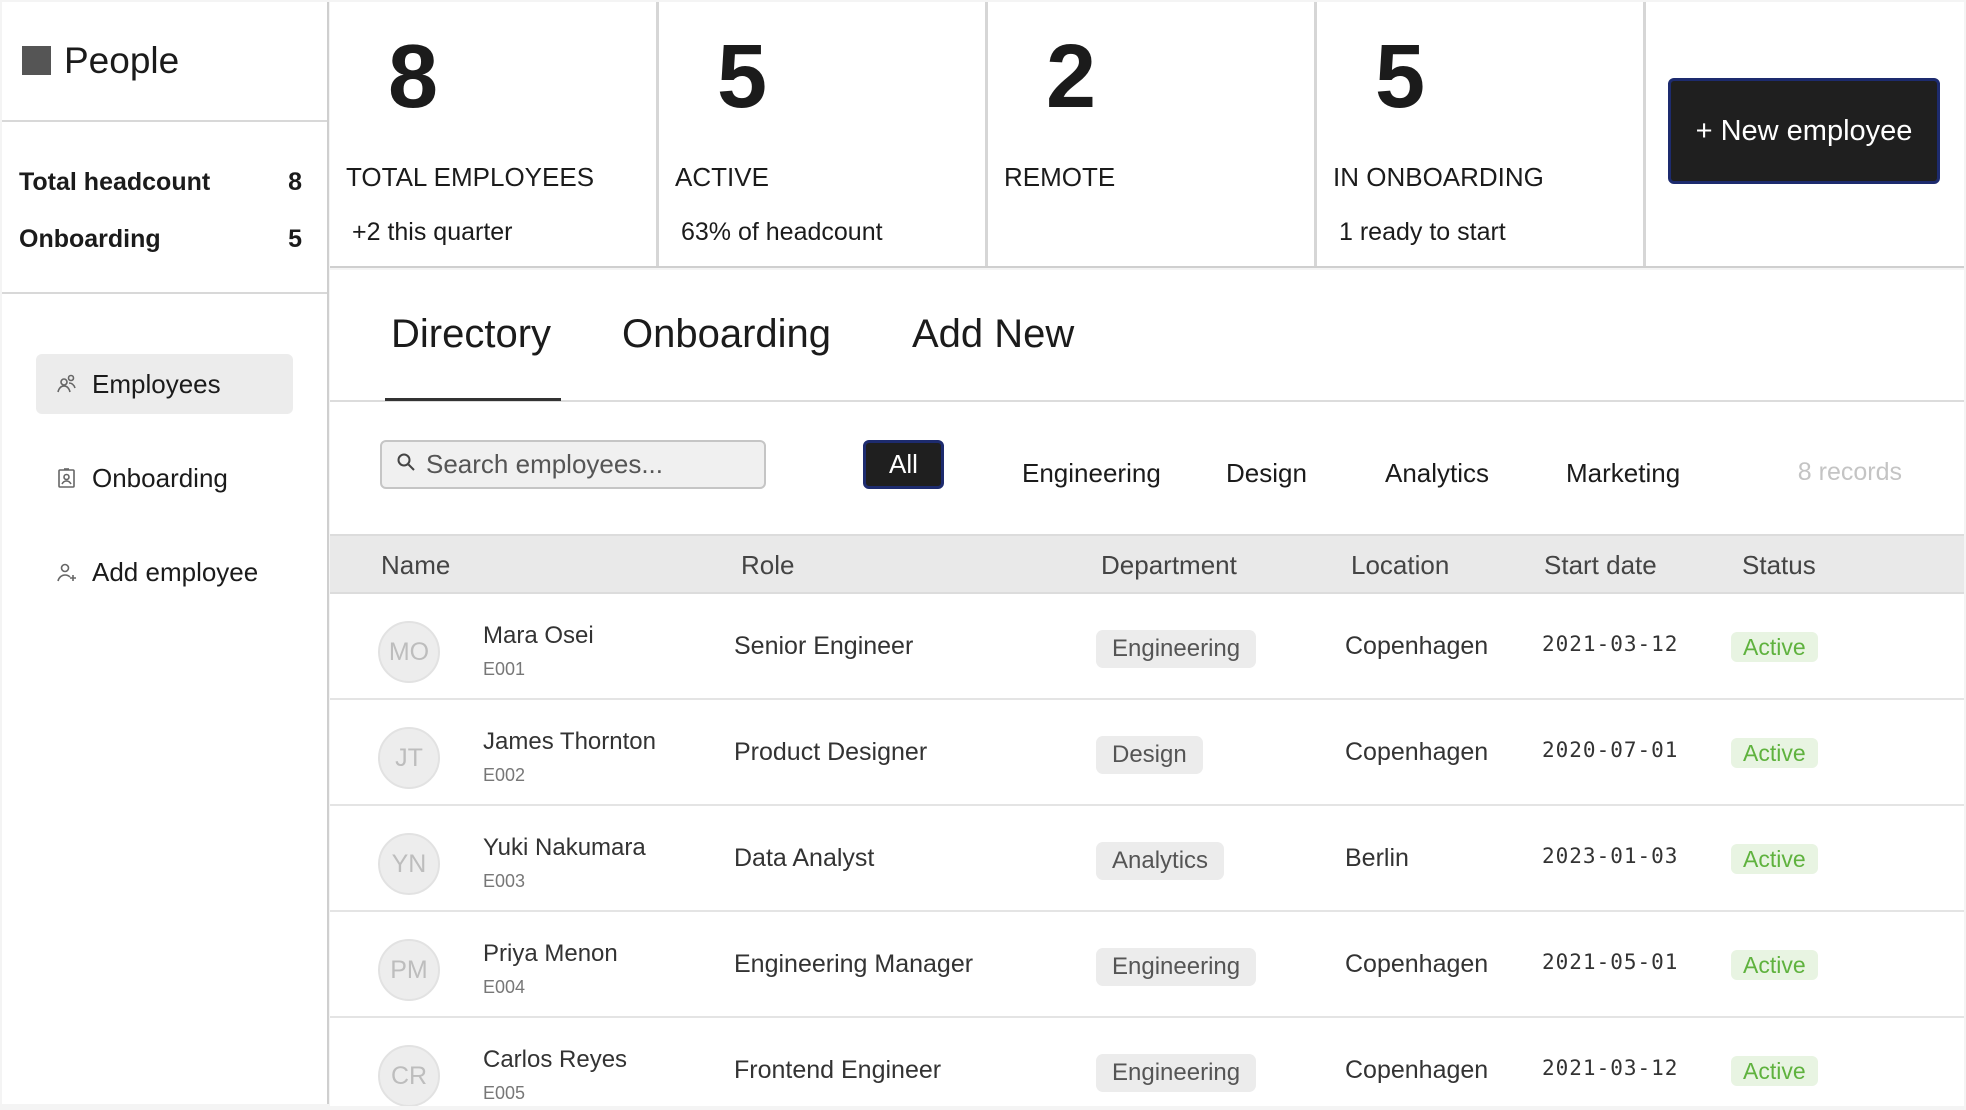 This screenshot has height=1110, width=1966. What do you see at coordinates (1610, 750) in the screenshot?
I see `start-date: 2020-07-01` at bounding box center [1610, 750].